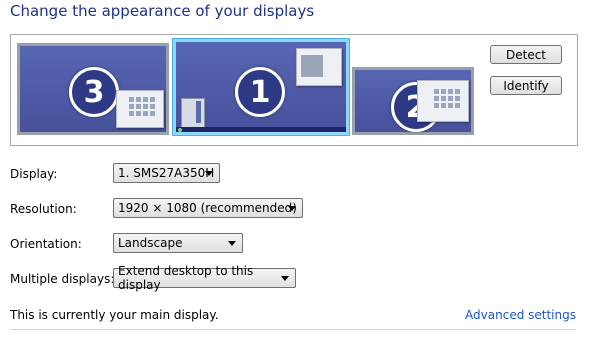 The height and width of the screenshot is (343, 607). Describe the element at coordinates (193, 113) in the screenshot. I see `gadget-icon` at that location.